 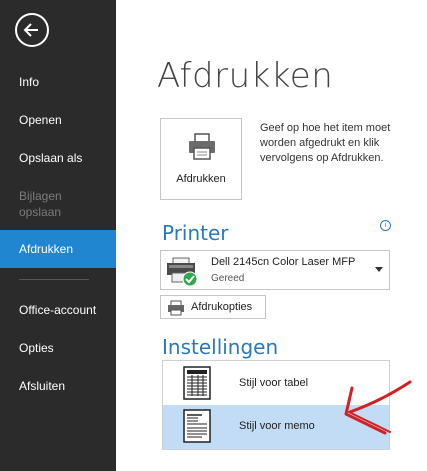 I want to click on nav-item-save-attachments: Bijlagen opslaan, so click(x=40, y=204).